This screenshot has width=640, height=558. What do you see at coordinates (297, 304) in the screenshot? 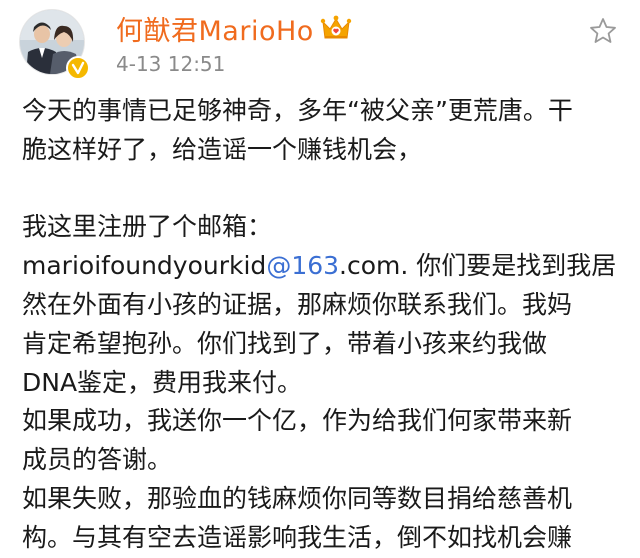
I see `post-text-line: 然在外面有小孩的证据，那麻烦你联系我们。我妈` at bounding box center [297, 304].